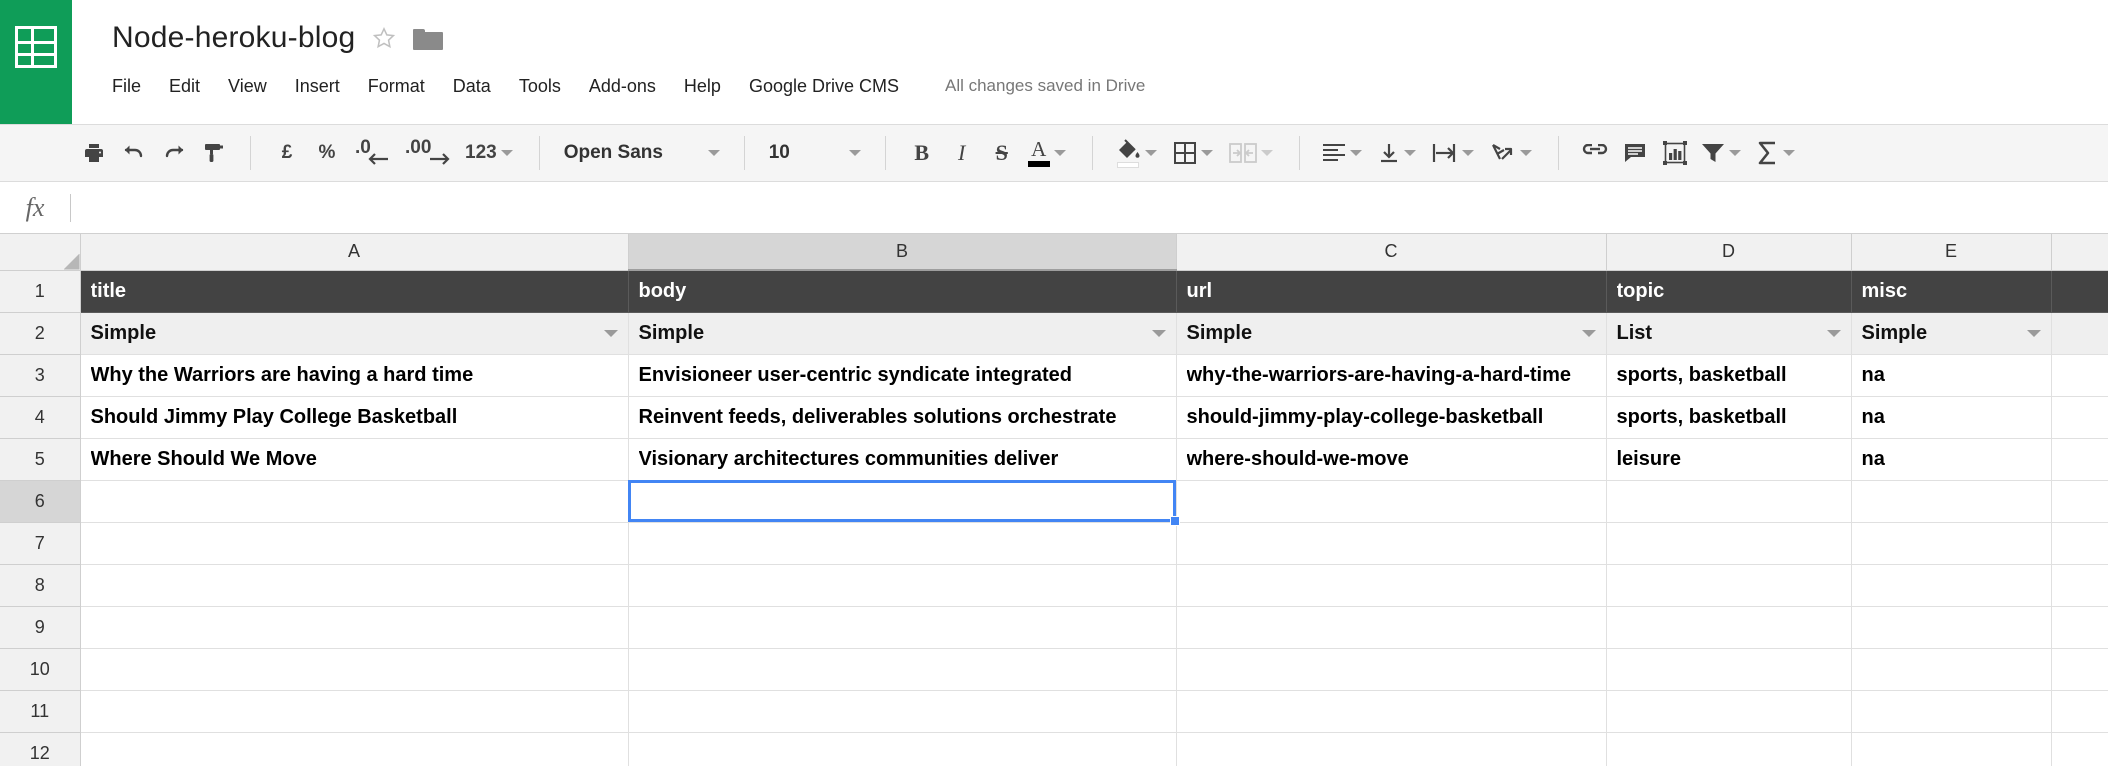  What do you see at coordinates (1054, 669) in the screenshot?
I see `table-row: 10` at bounding box center [1054, 669].